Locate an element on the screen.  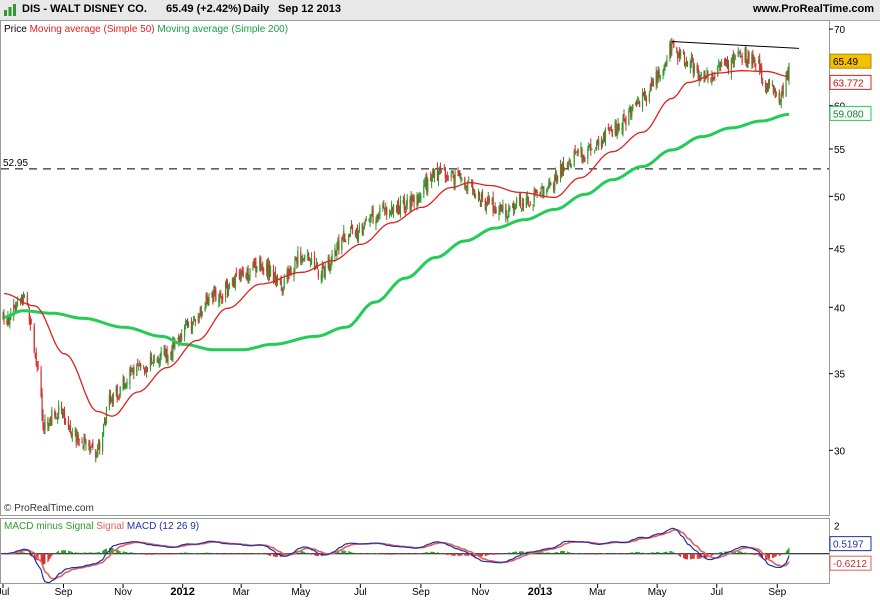
date-label: Sep 12 2013 is located at coordinates (309, 9).